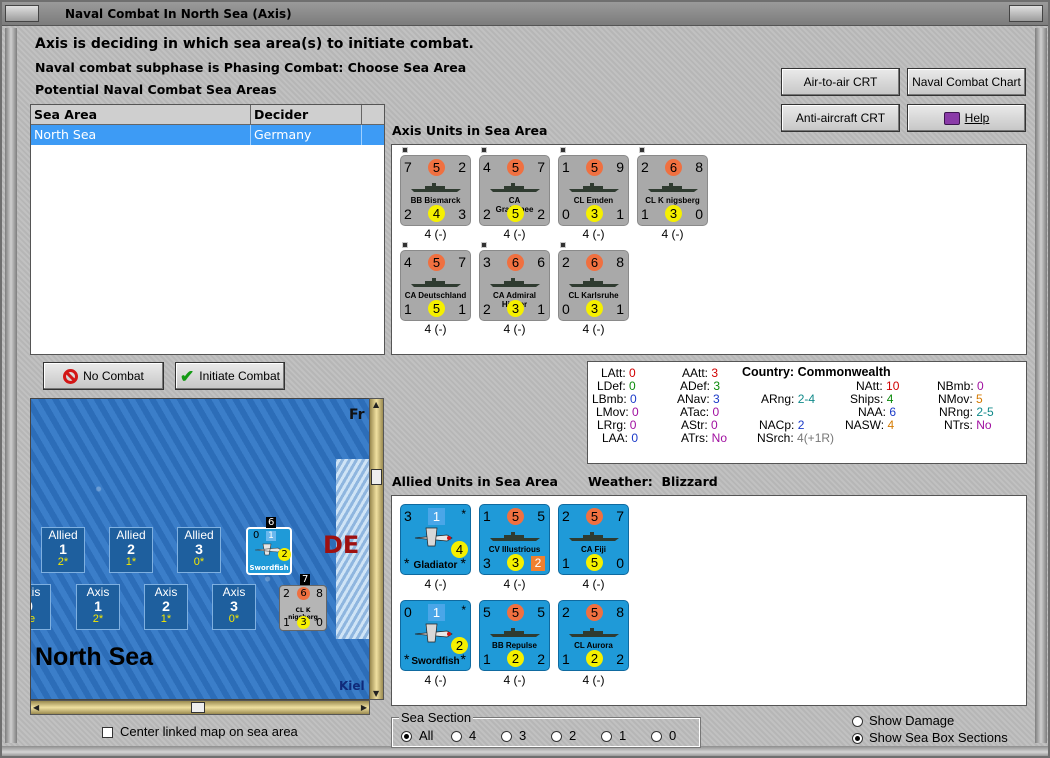 Image resolution: width=1050 pixels, height=758 pixels. Describe the element at coordinates (977, 118) in the screenshot. I see `help-label: Help` at that location.